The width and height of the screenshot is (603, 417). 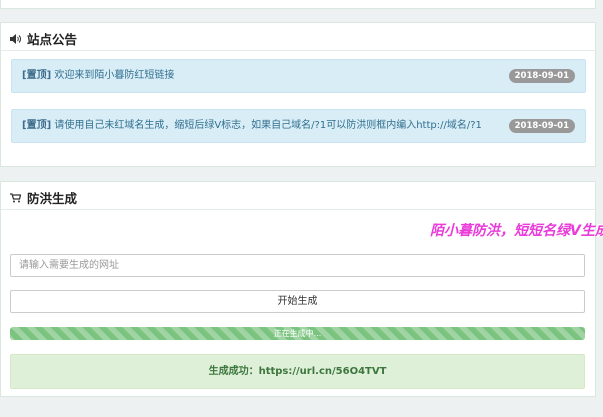 What do you see at coordinates (297, 265) in the screenshot?
I see `url-input` at bounding box center [297, 265].